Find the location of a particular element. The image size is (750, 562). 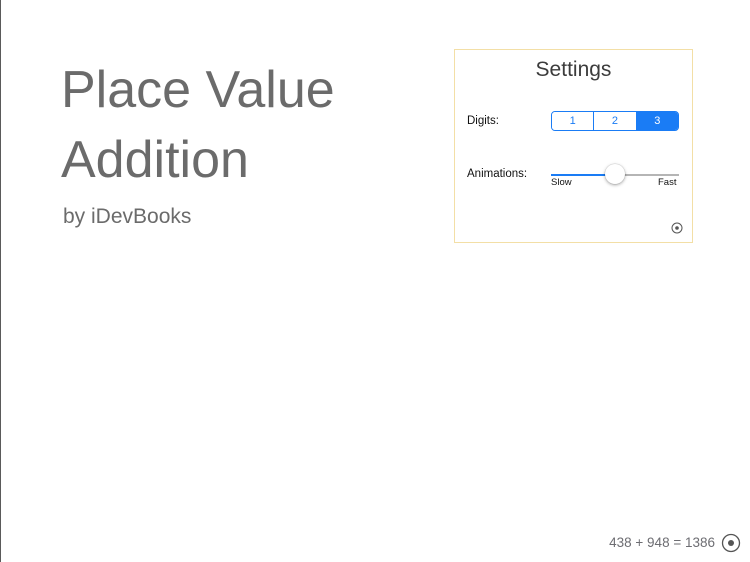

app-title-line-1: Place Value is located at coordinates (198, 90).